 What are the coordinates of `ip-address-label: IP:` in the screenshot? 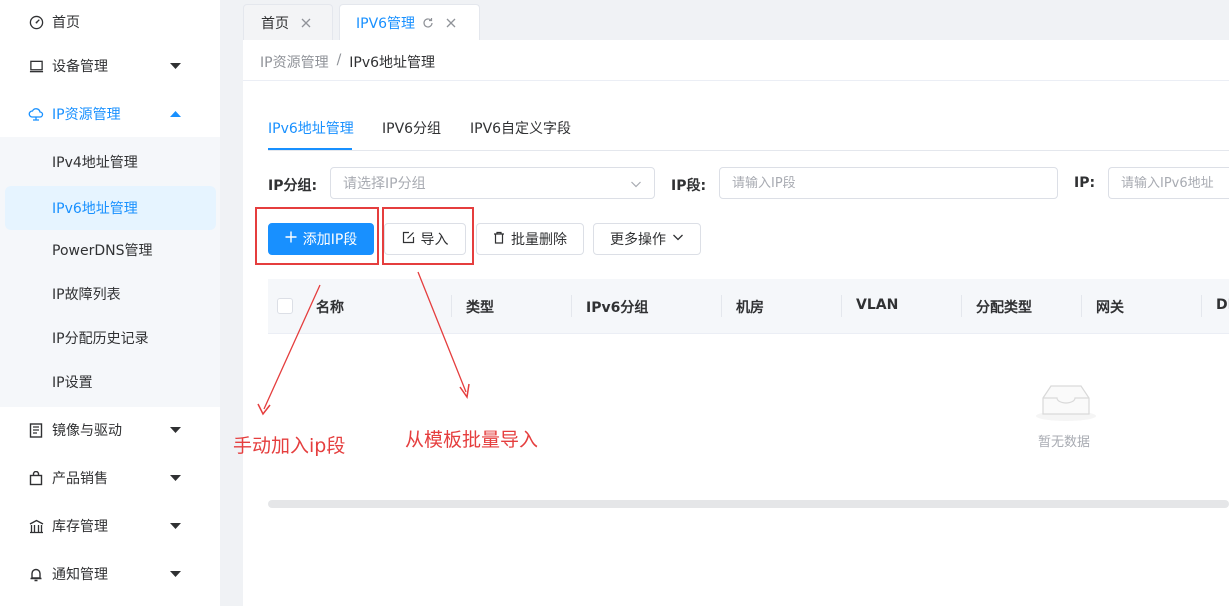 It's located at (1085, 183).